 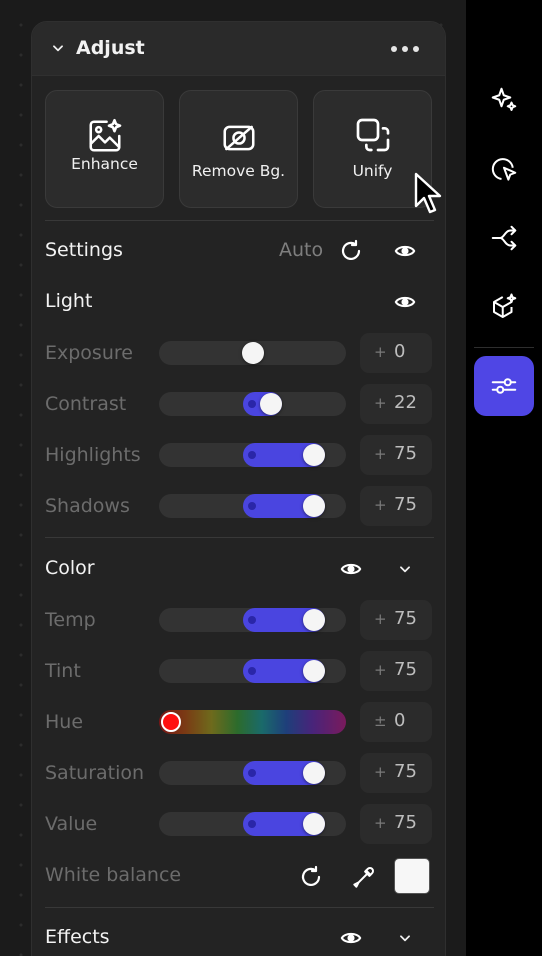 I want to click on cube-sparkle-icon, so click(x=505, y=305).